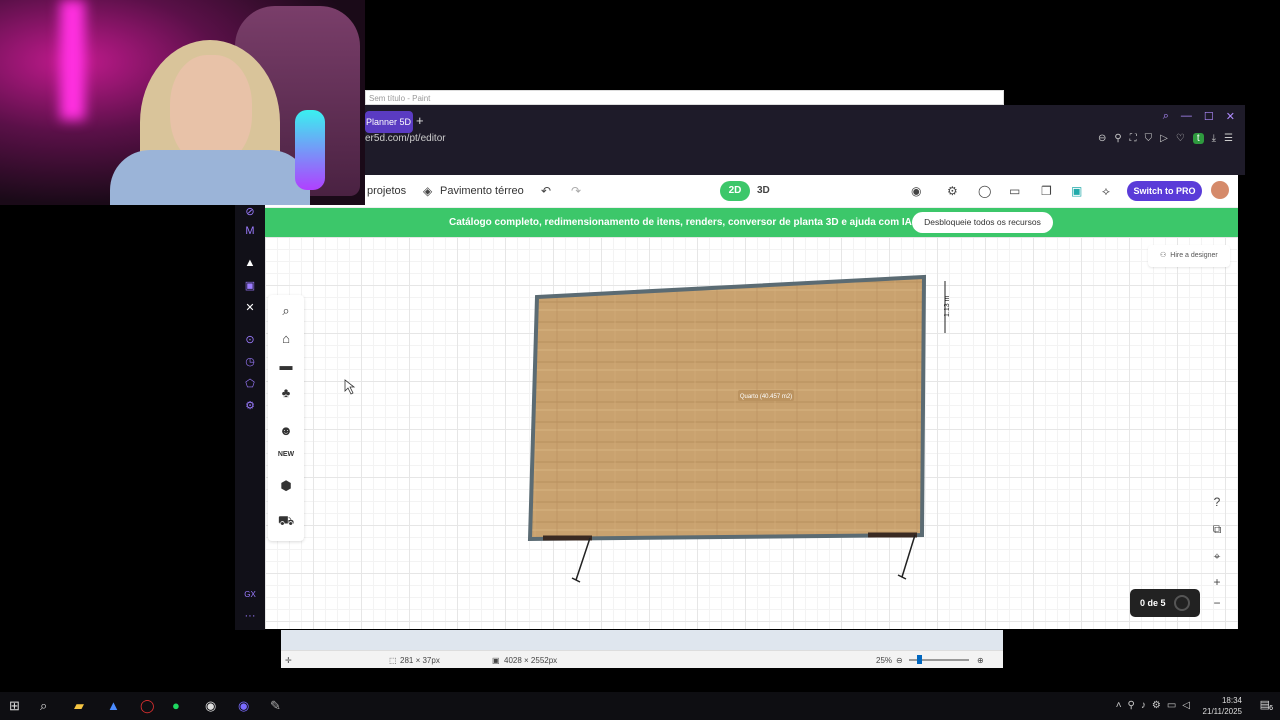 The height and width of the screenshot is (720, 1280). What do you see at coordinates (1186, 116) in the screenshot?
I see `minimize-icon: —` at bounding box center [1186, 116].